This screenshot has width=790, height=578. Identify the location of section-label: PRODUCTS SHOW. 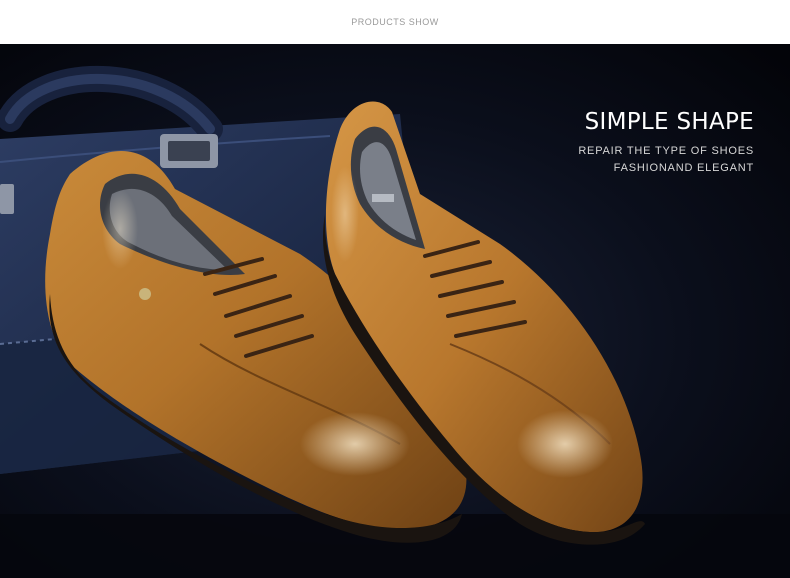
(395, 22).